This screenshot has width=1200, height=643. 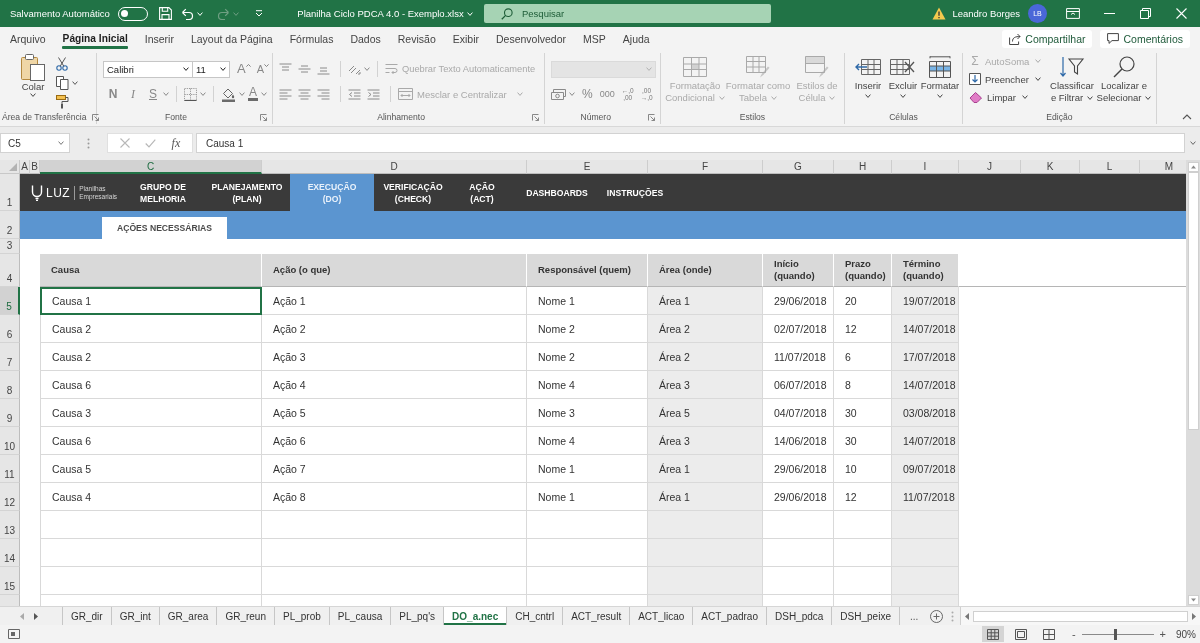 I want to click on more-icon, so click(x=88, y=143).